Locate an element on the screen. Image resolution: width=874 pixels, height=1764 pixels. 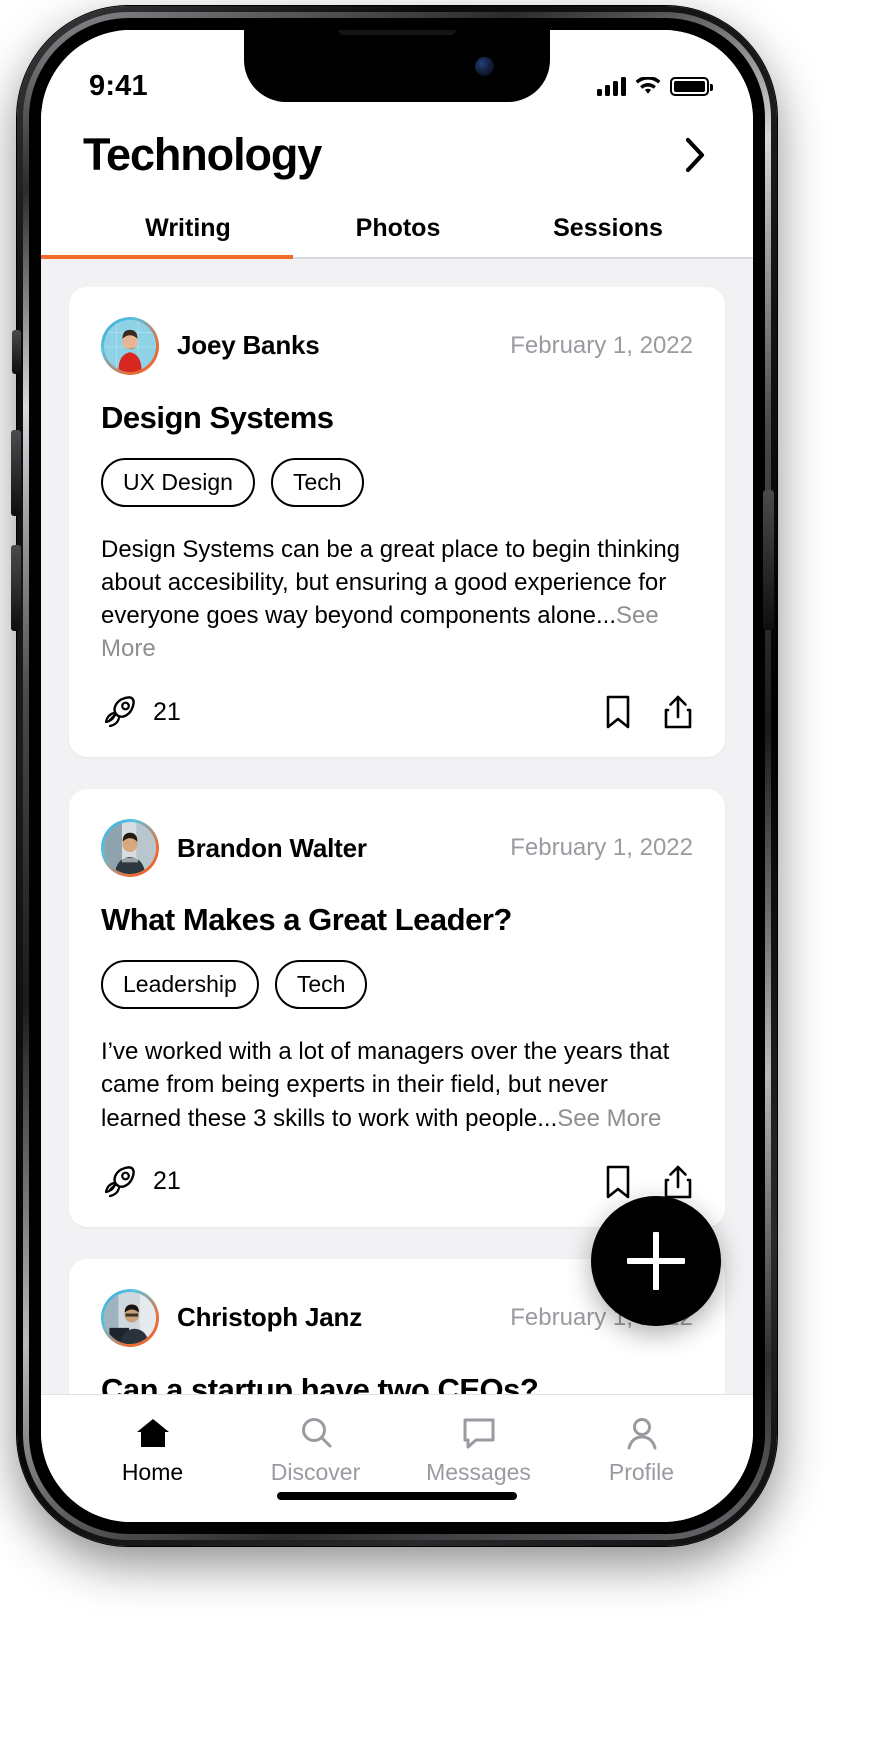
mute-switch is located at coordinates (16, 352).